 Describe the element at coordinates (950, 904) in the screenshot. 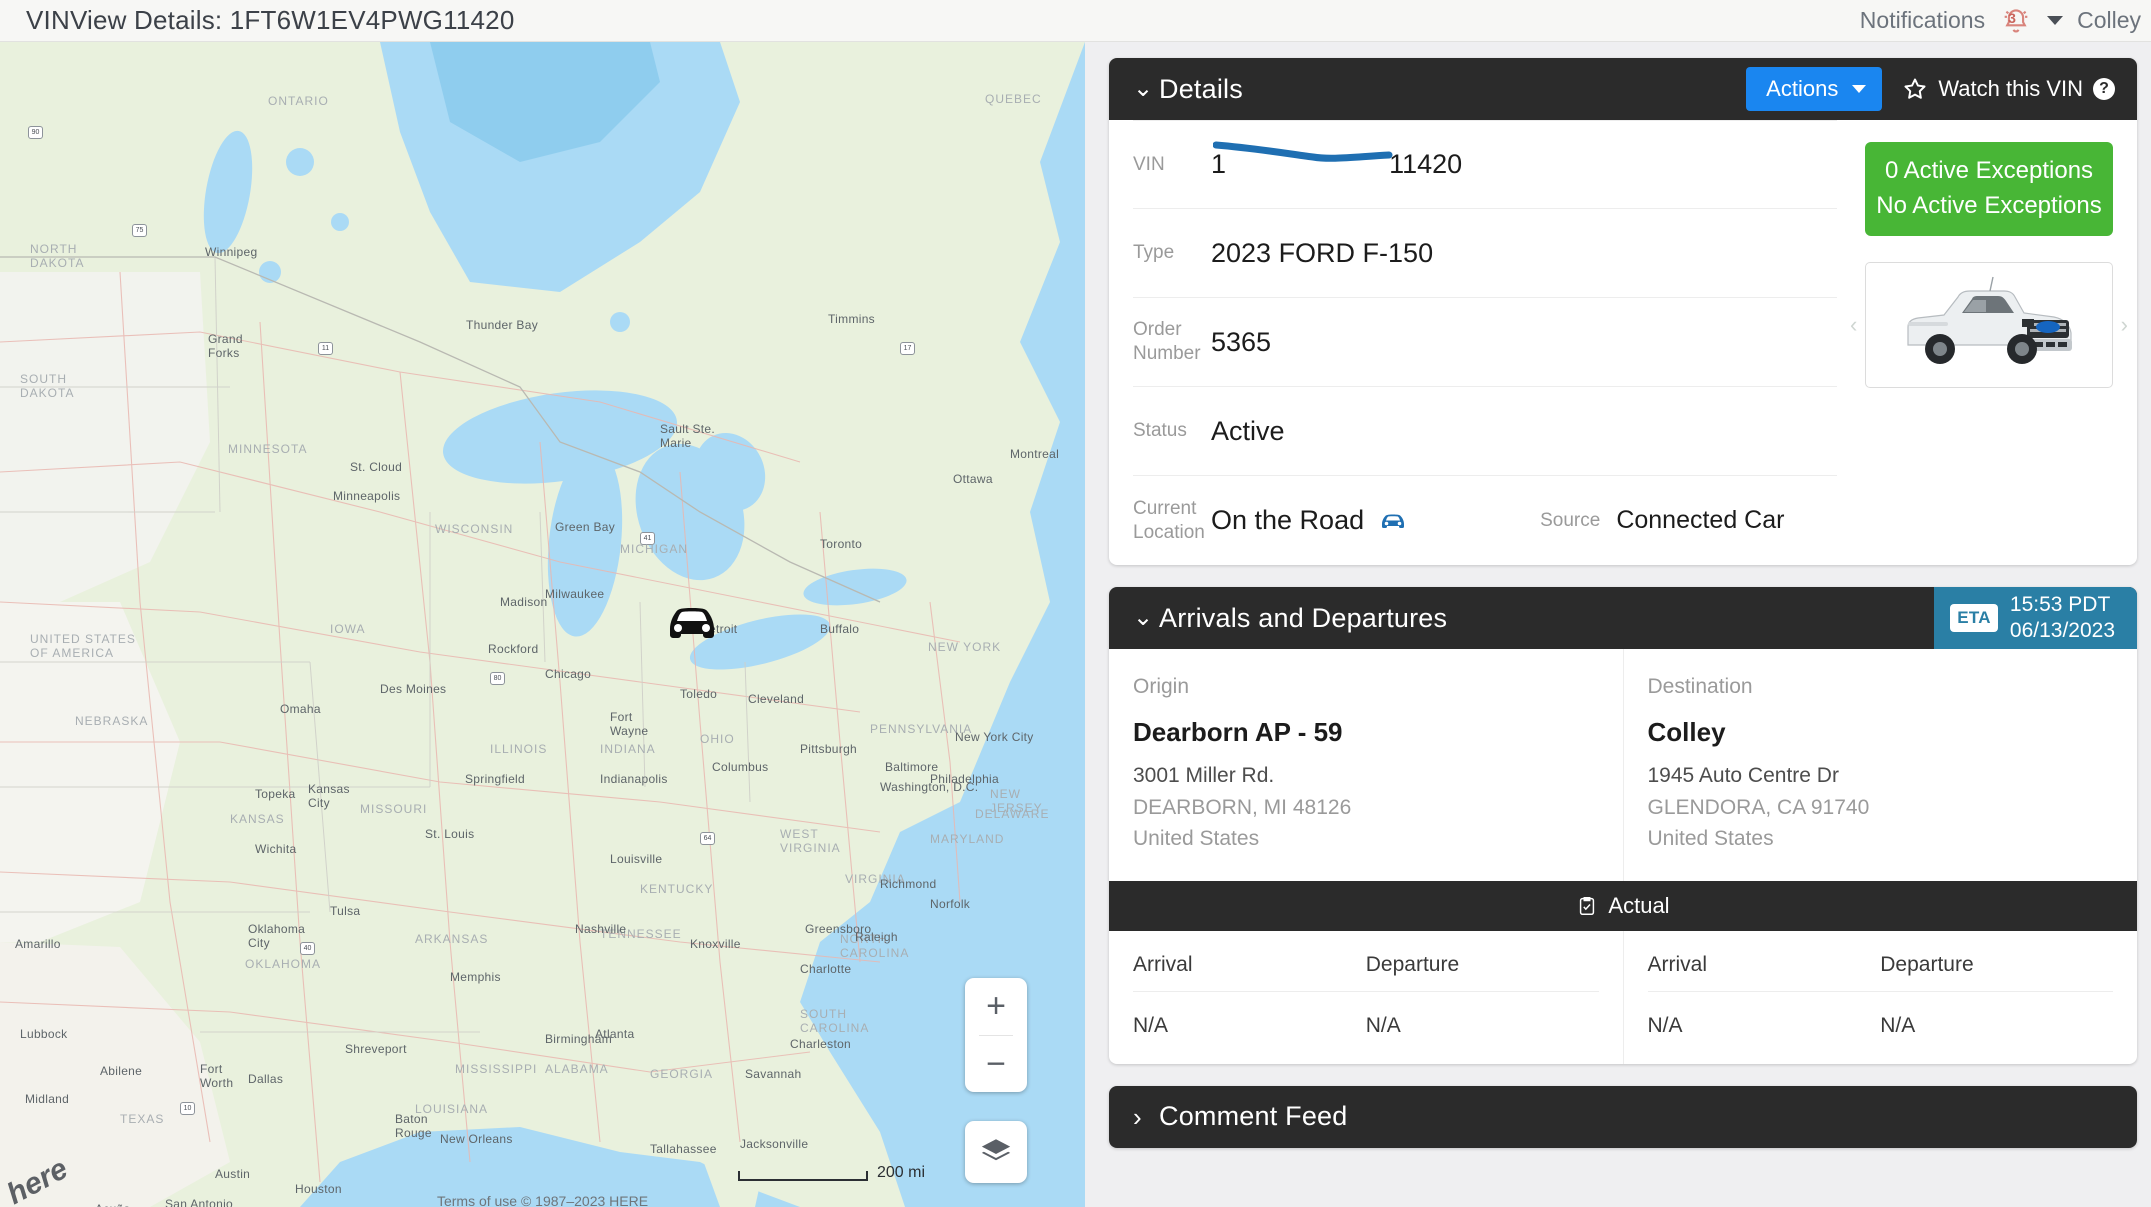

I see `map-label: Norfolk` at that location.